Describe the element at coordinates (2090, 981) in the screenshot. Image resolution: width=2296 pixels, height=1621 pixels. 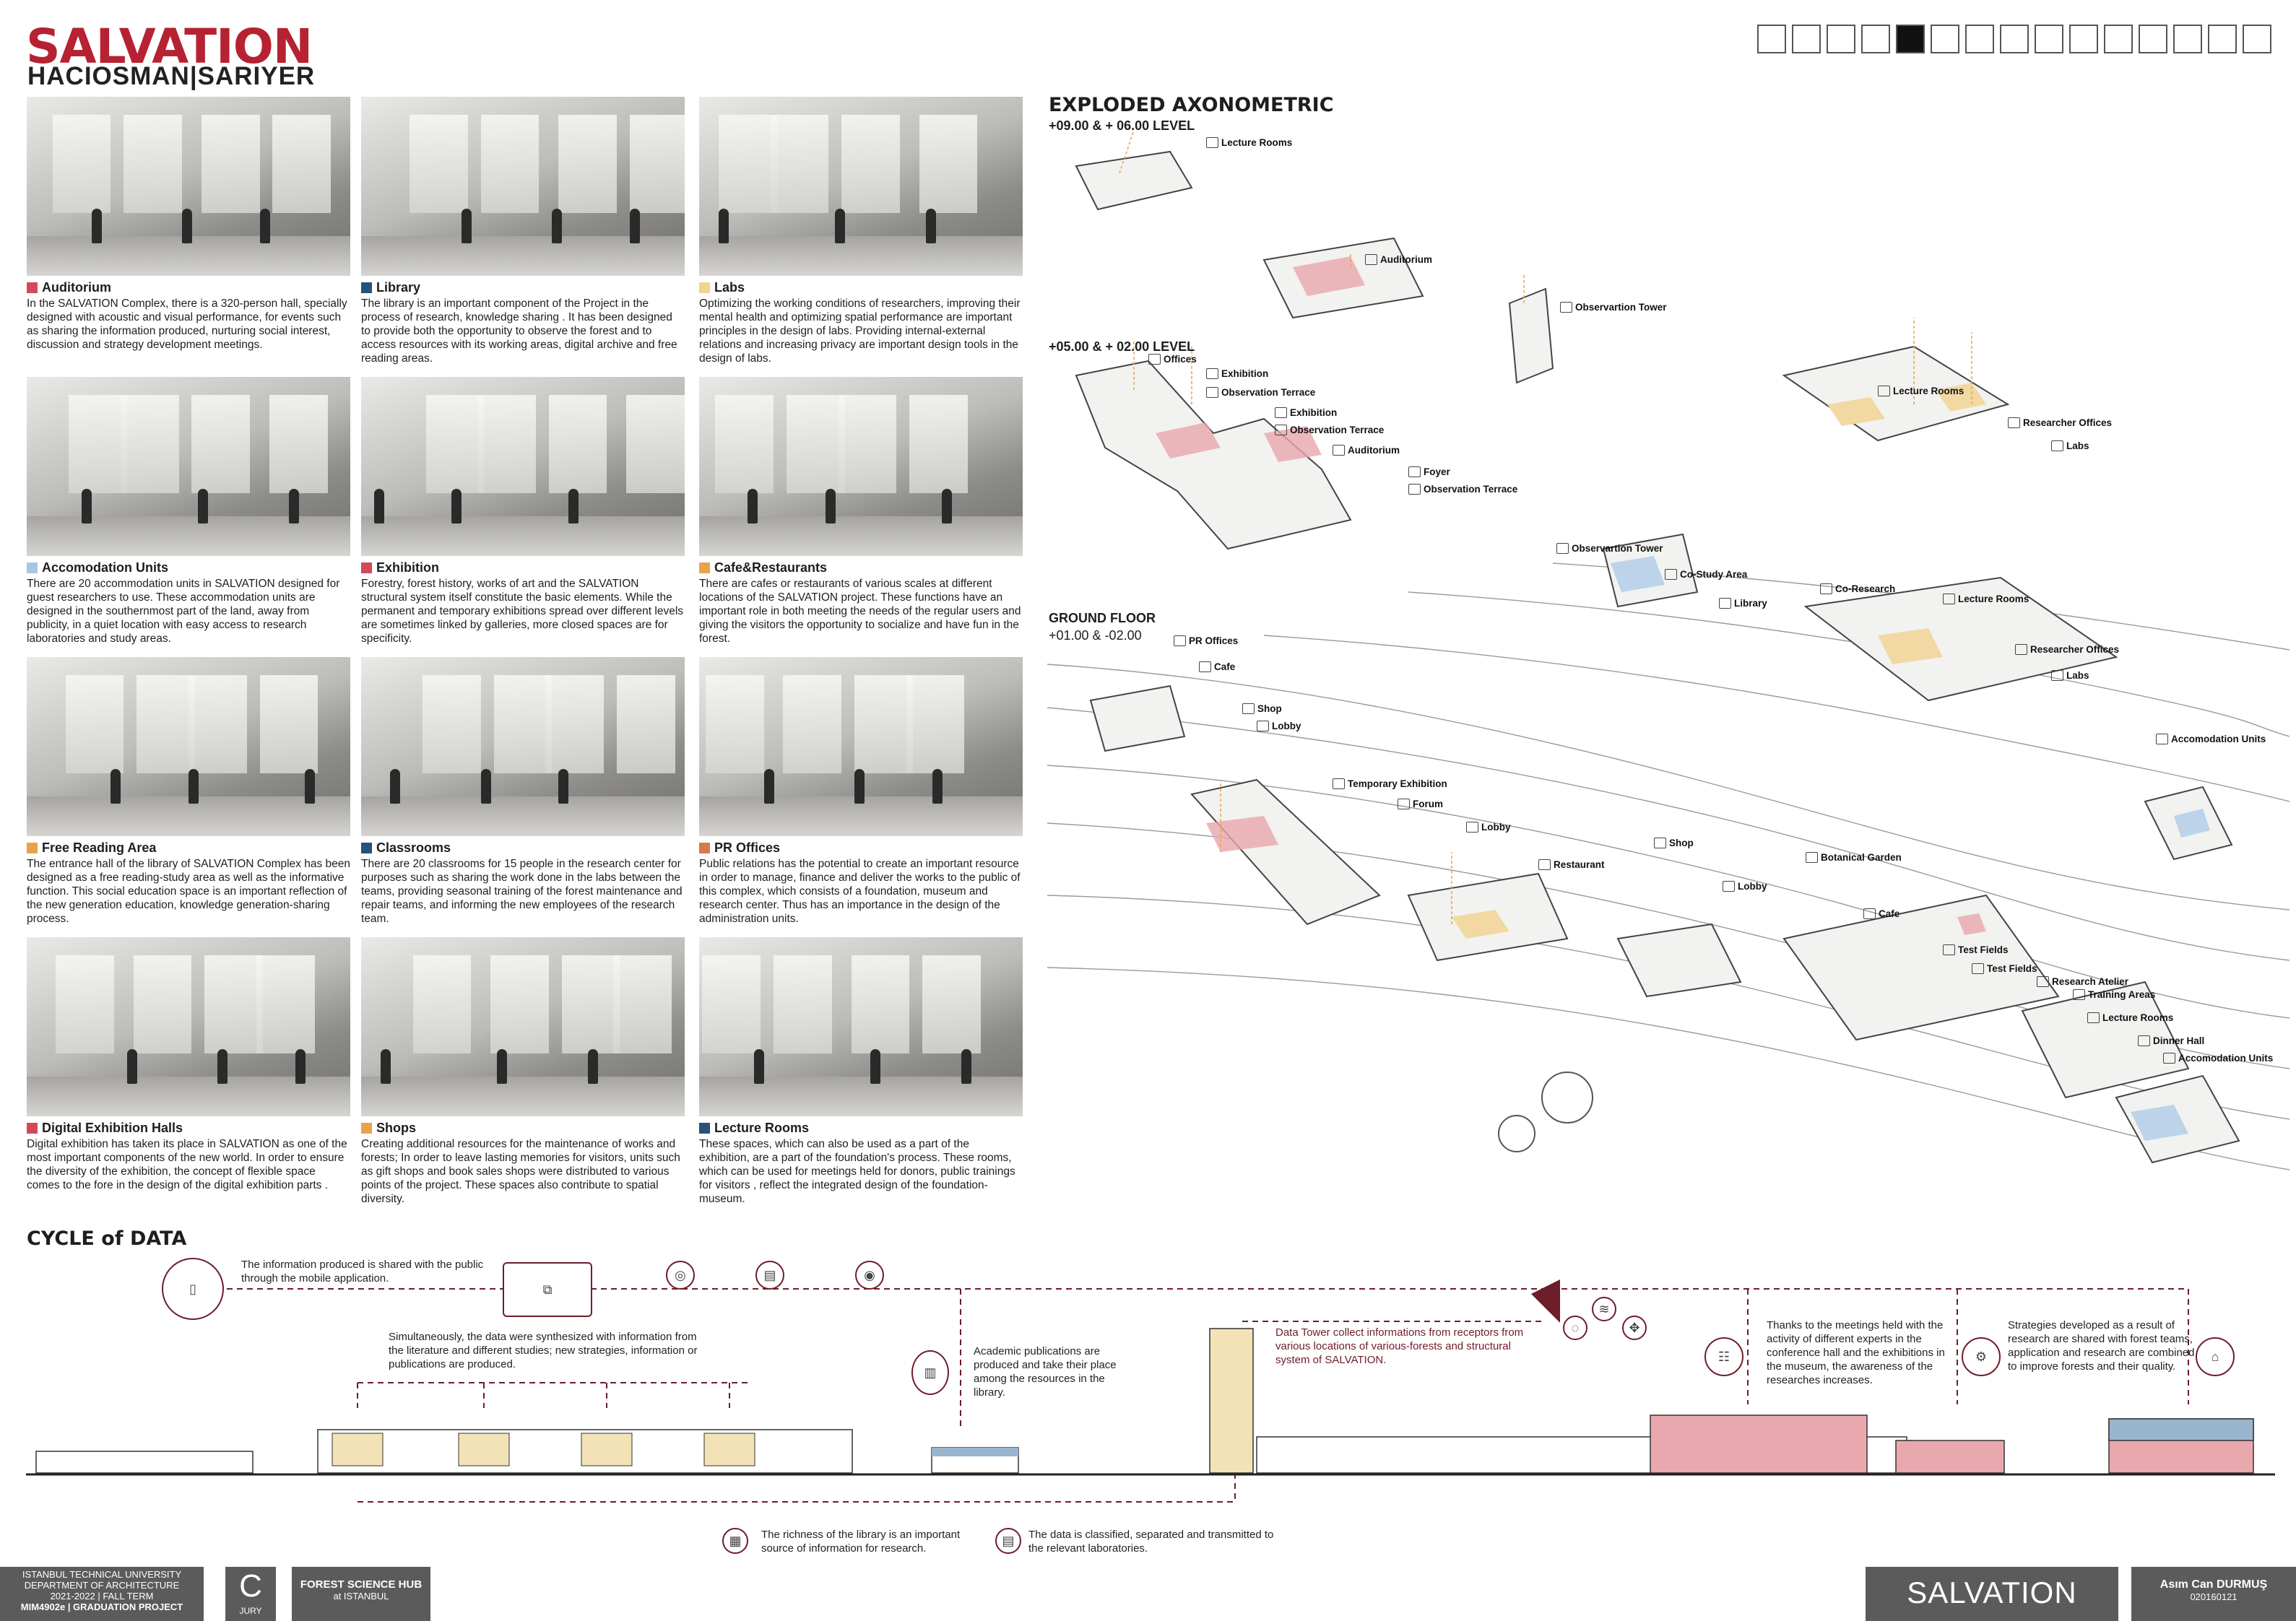
I see `axo-label-text: Research Atelier` at that location.